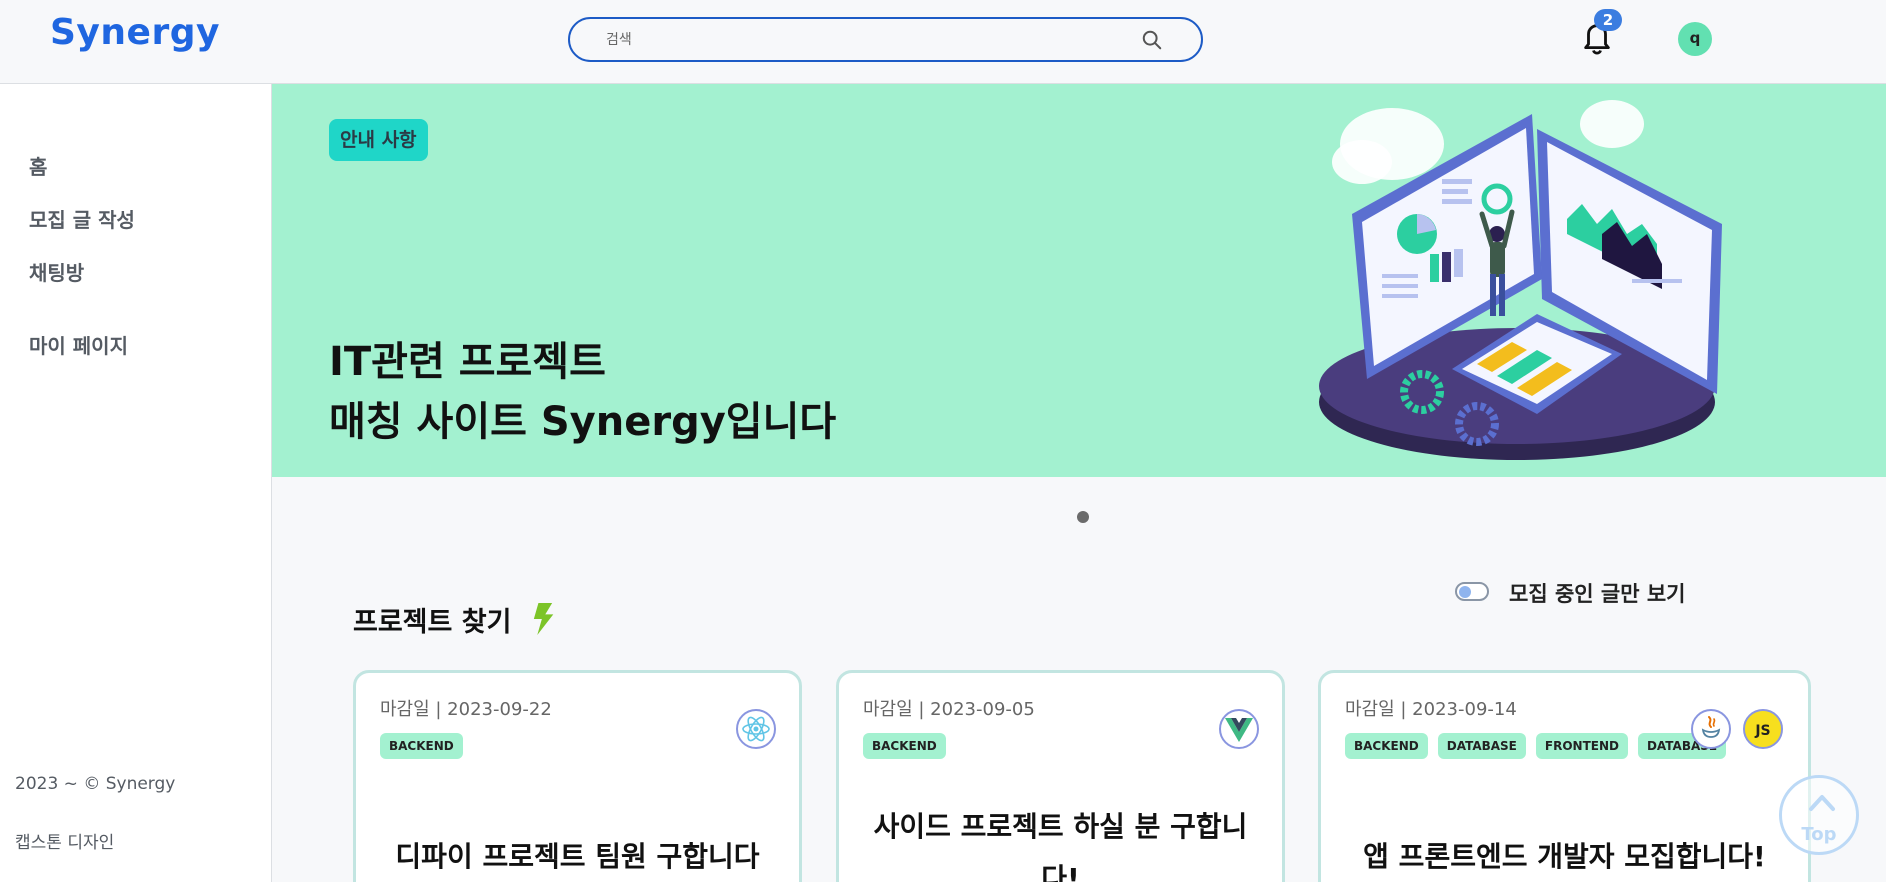  I want to click on javascript-icon: JS, so click(1763, 729).